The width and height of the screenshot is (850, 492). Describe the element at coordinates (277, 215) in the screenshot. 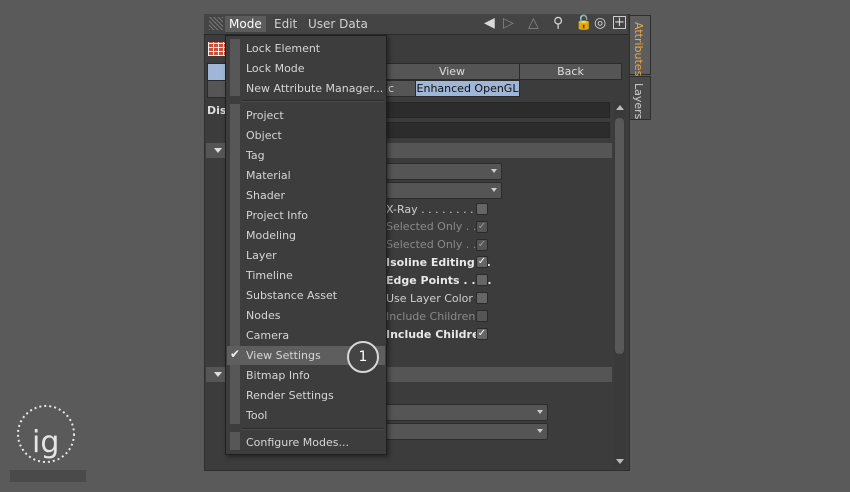

I see `menu-item-project-info: Project Info` at that location.